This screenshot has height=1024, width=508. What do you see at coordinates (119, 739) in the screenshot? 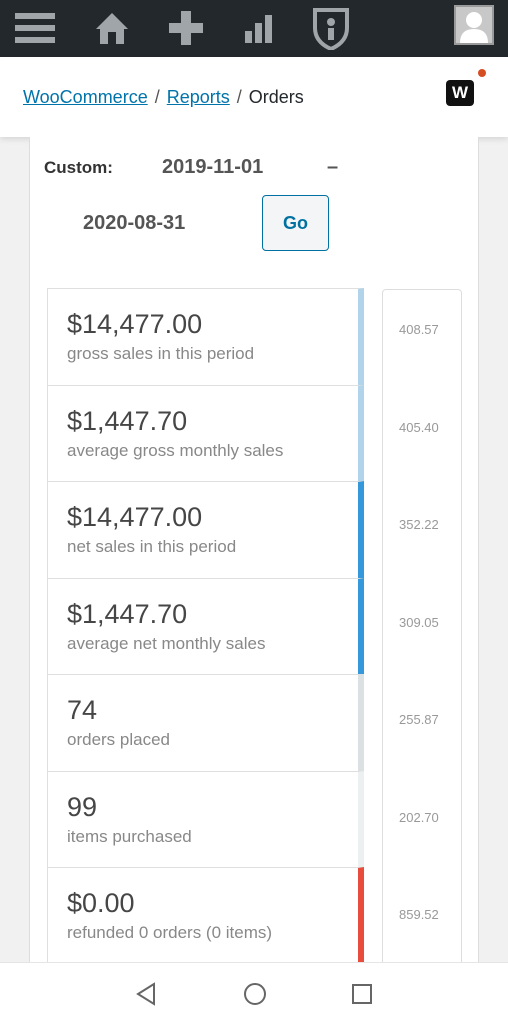
I see `legend-description: orders placed` at bounding box center [119, 739].